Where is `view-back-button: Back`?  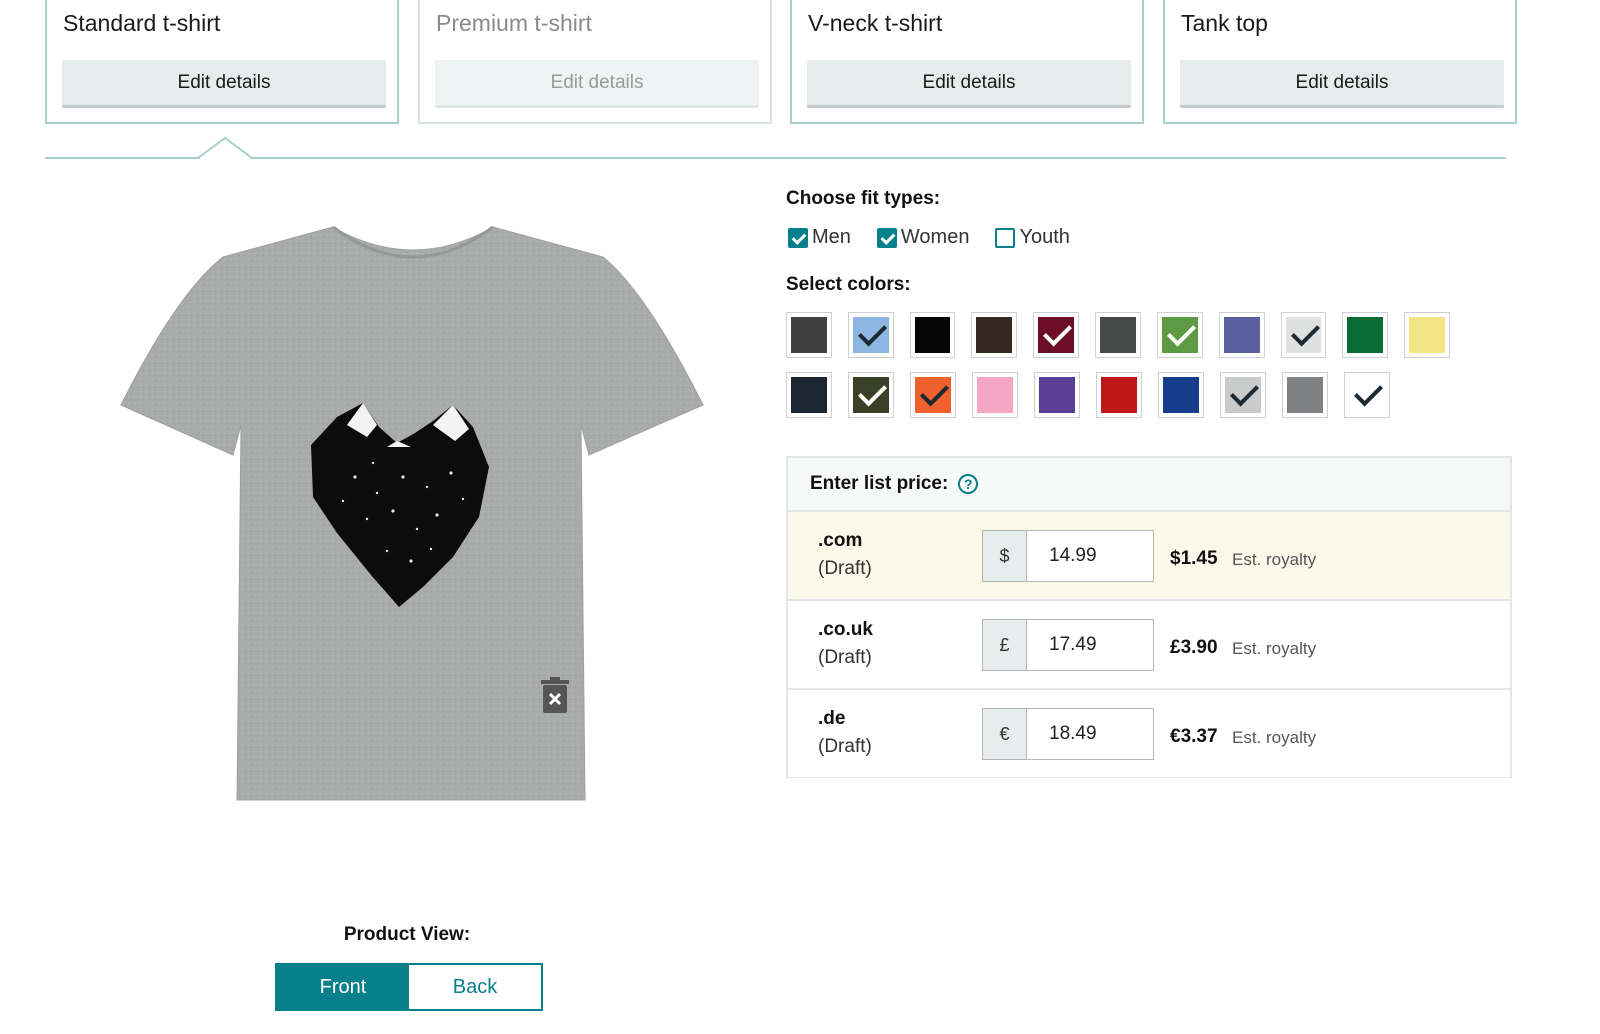
view-back-button: Back is located at coordinates (475, 987).